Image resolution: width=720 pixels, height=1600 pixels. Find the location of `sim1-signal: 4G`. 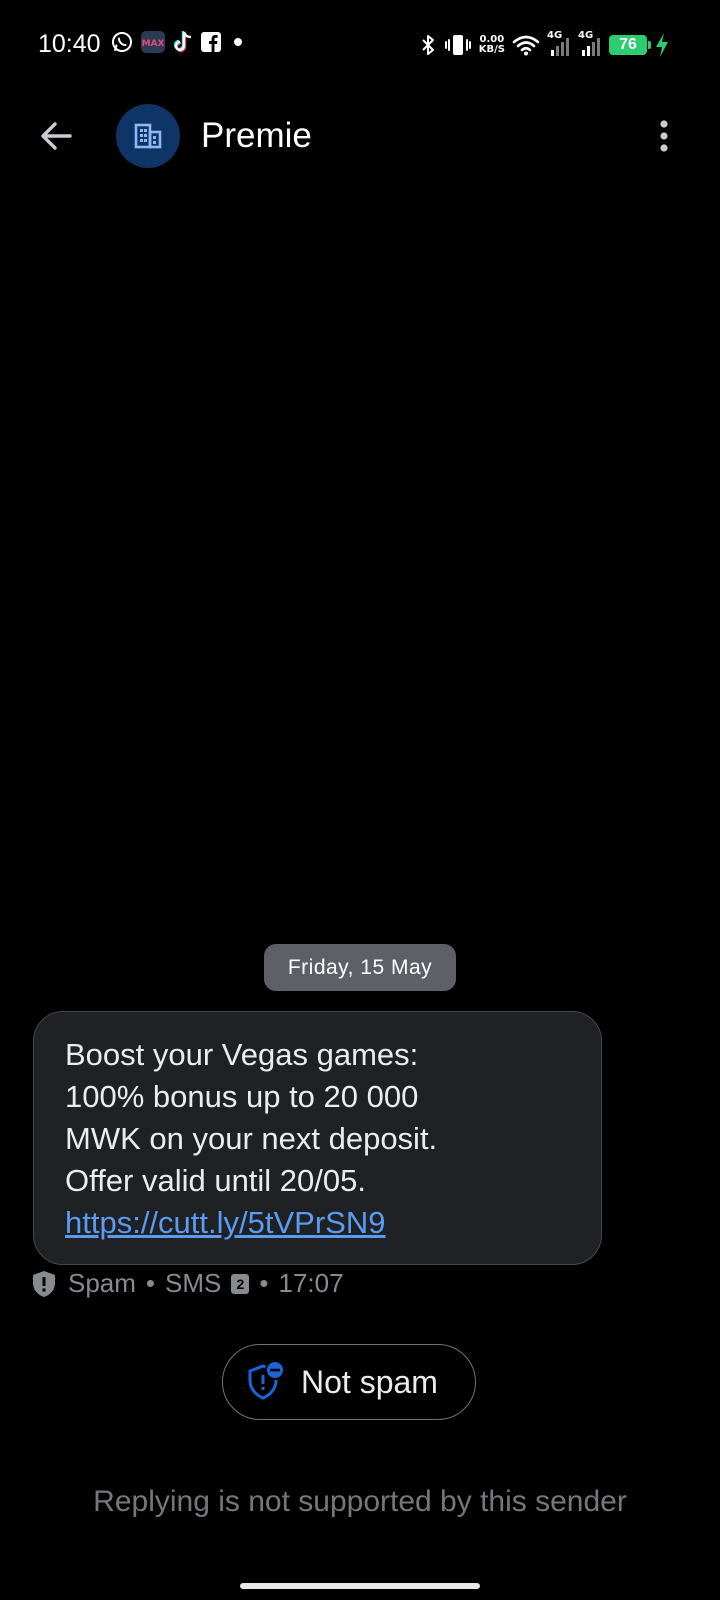

sim1-signal: 4G is located at coordinates (559, 44).